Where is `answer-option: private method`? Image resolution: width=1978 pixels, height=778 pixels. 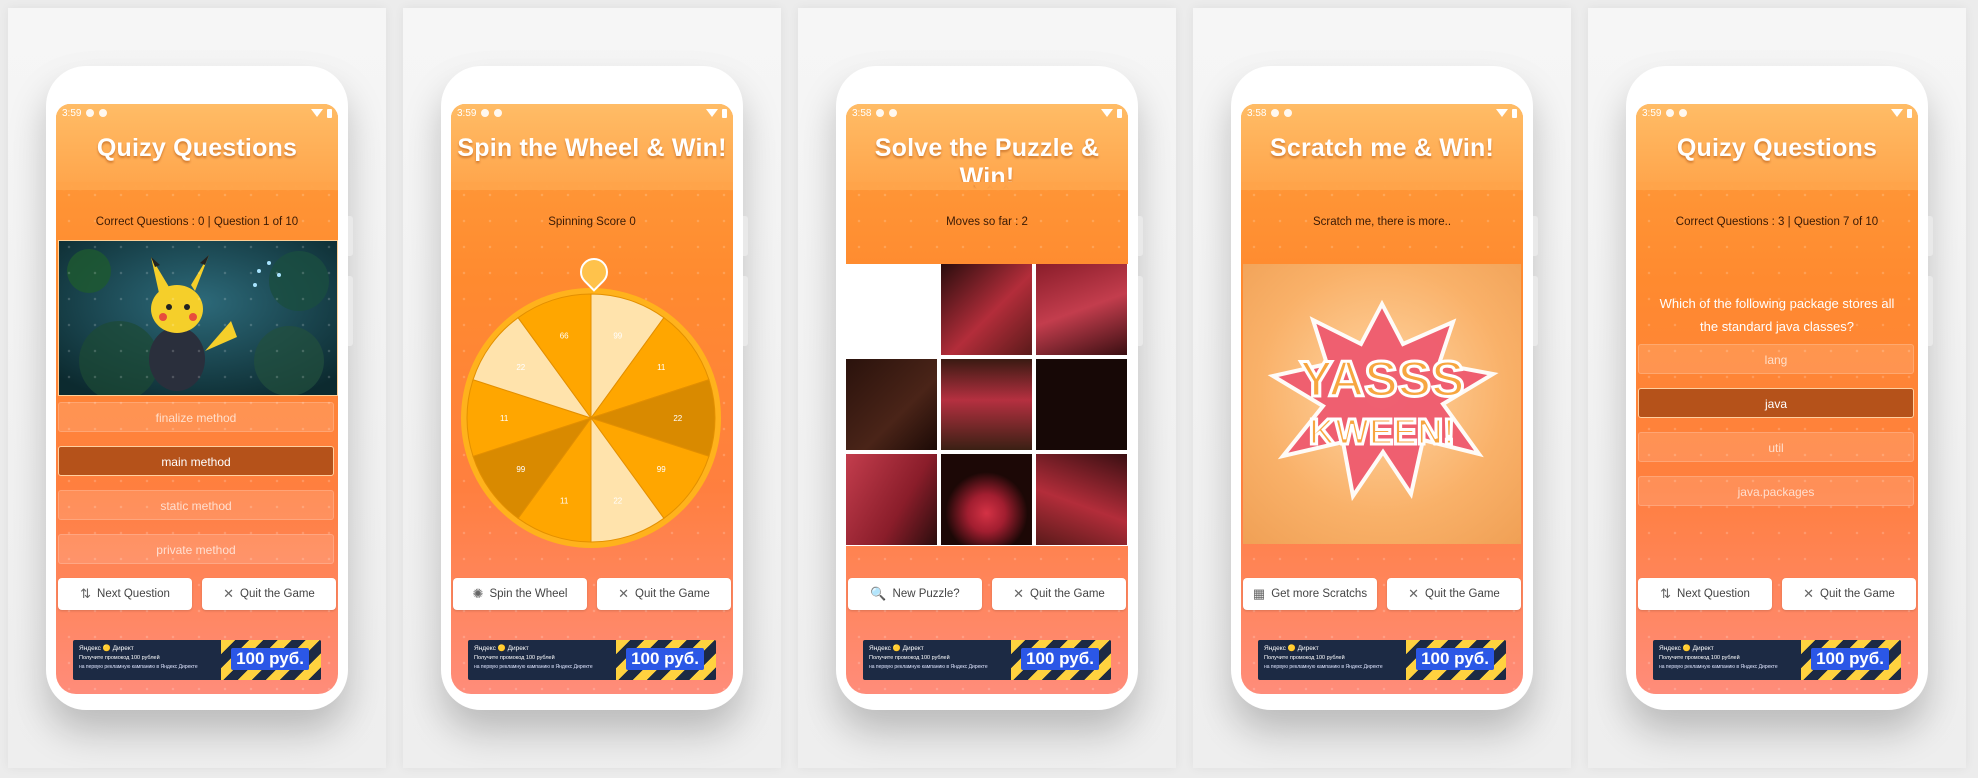 answer-option: private method is located at coordinates (196, 549).